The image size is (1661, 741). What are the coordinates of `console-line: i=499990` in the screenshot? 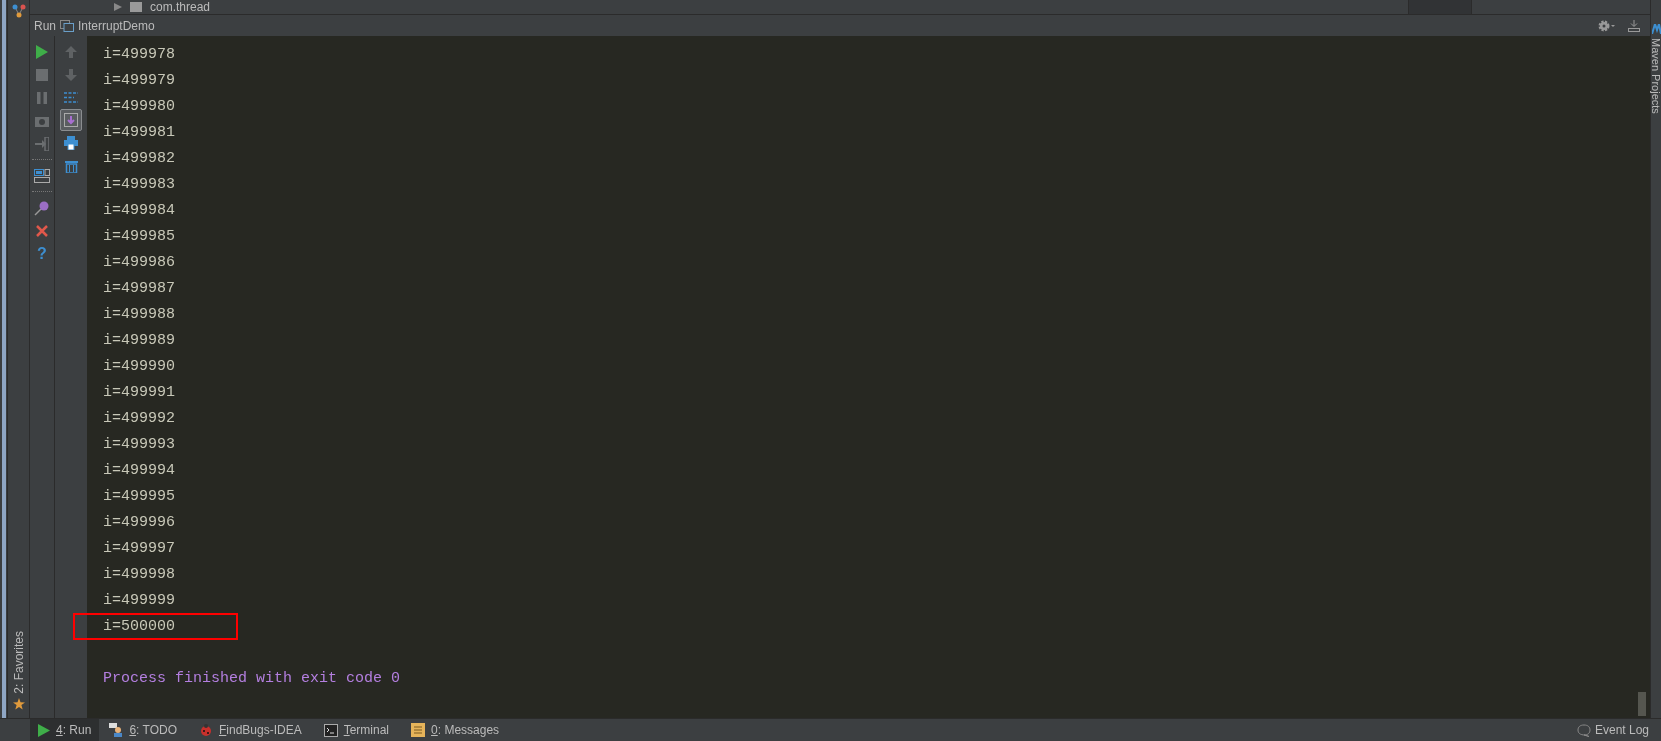 It's located at (139, 366).